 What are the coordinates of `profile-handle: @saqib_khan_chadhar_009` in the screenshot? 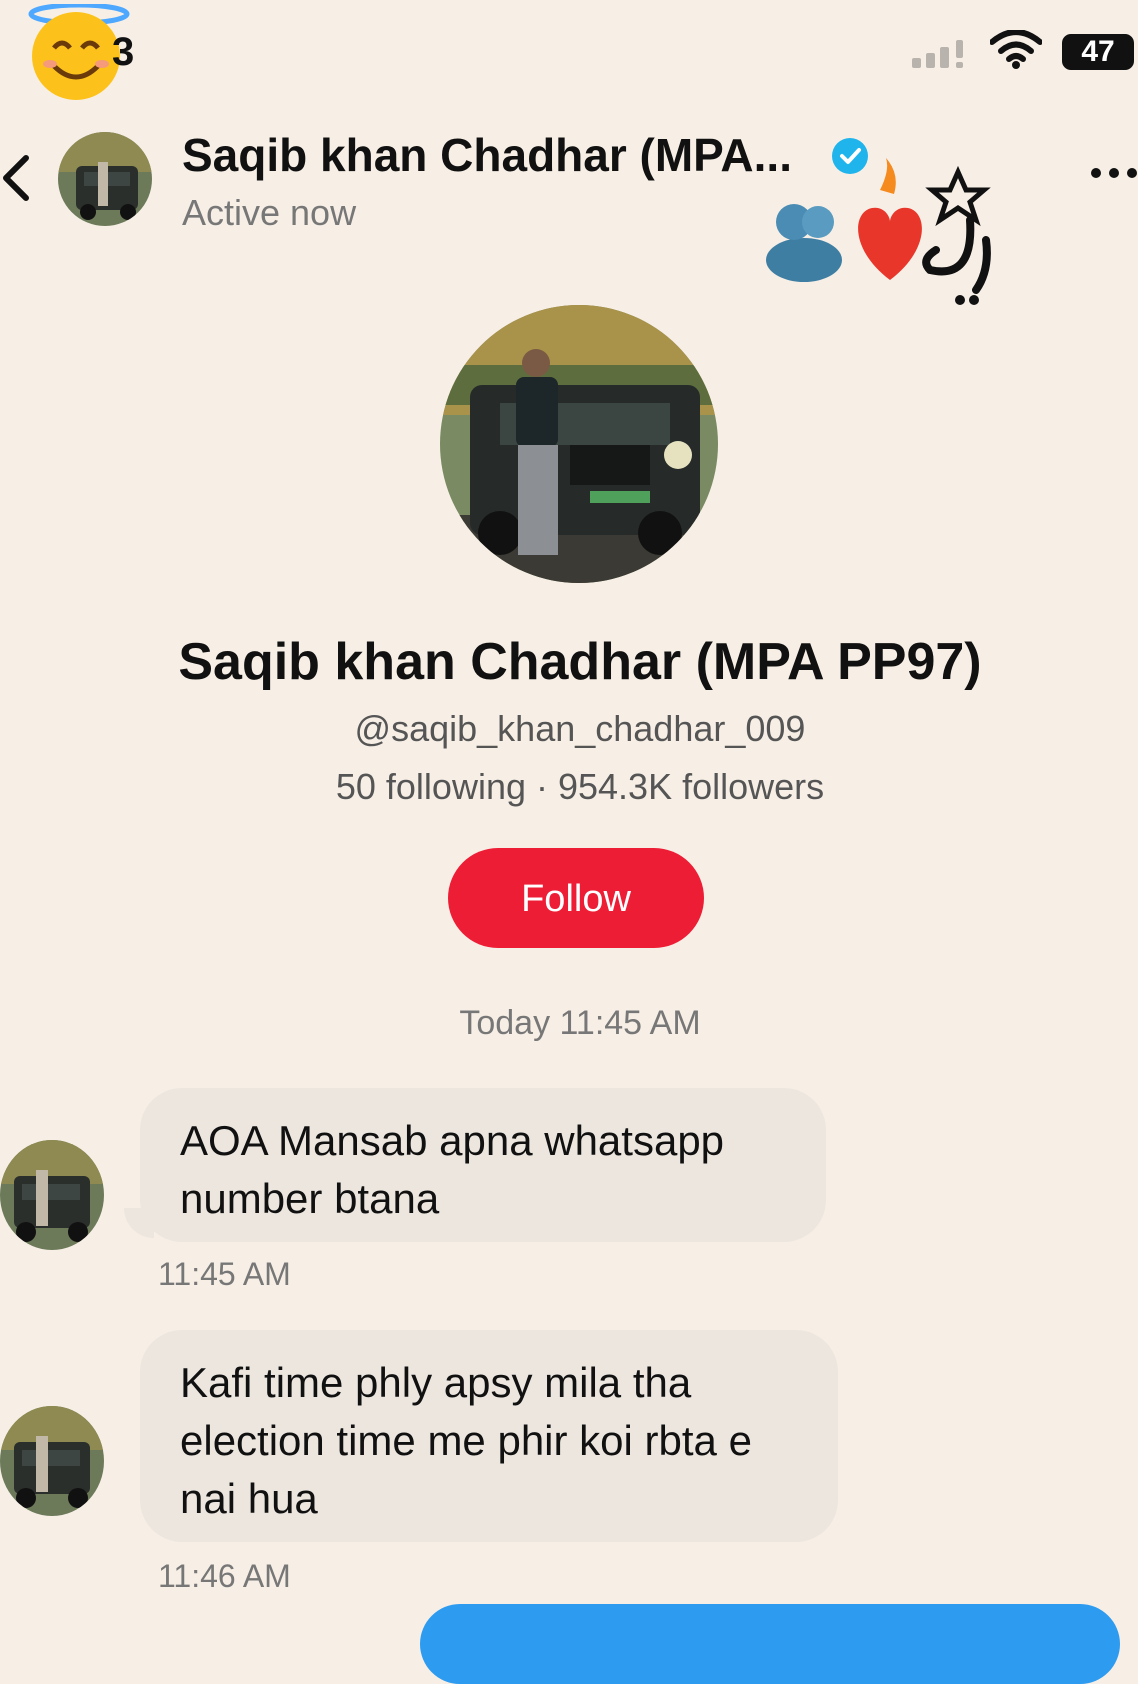 It's located at (580, 728).